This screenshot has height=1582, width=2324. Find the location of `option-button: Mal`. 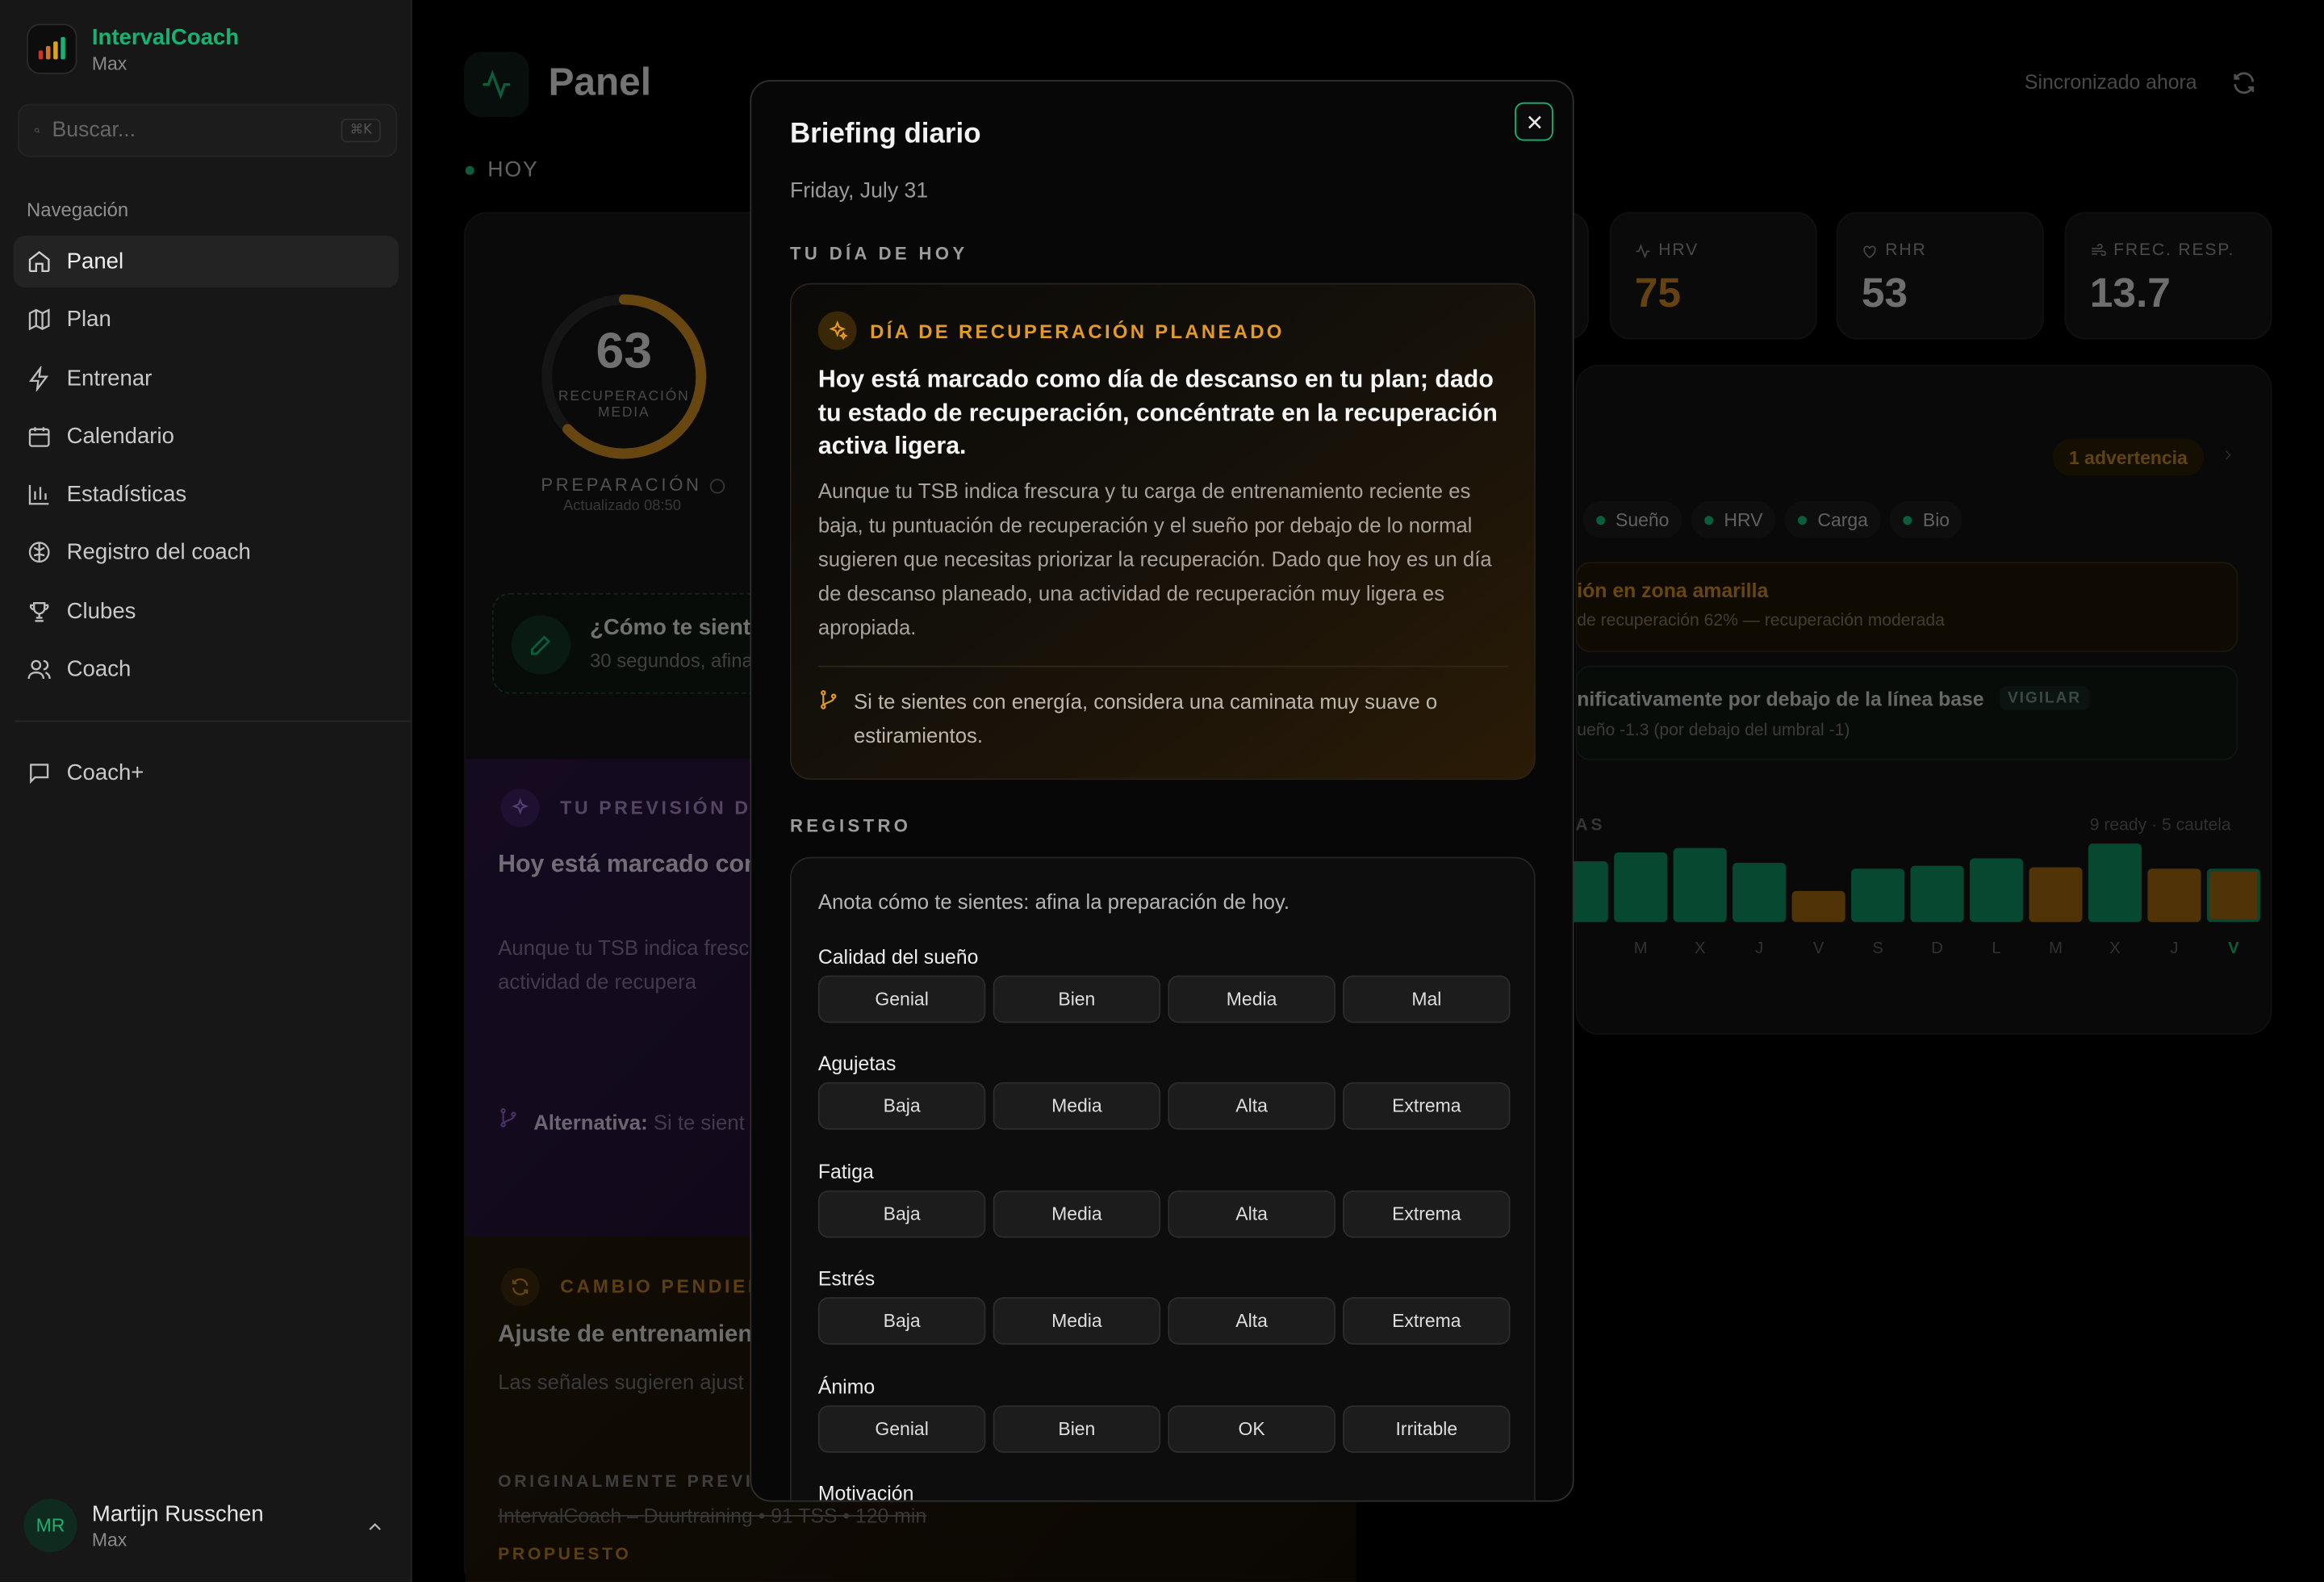

option-button: Mal is located at coordinates (1427, 999).